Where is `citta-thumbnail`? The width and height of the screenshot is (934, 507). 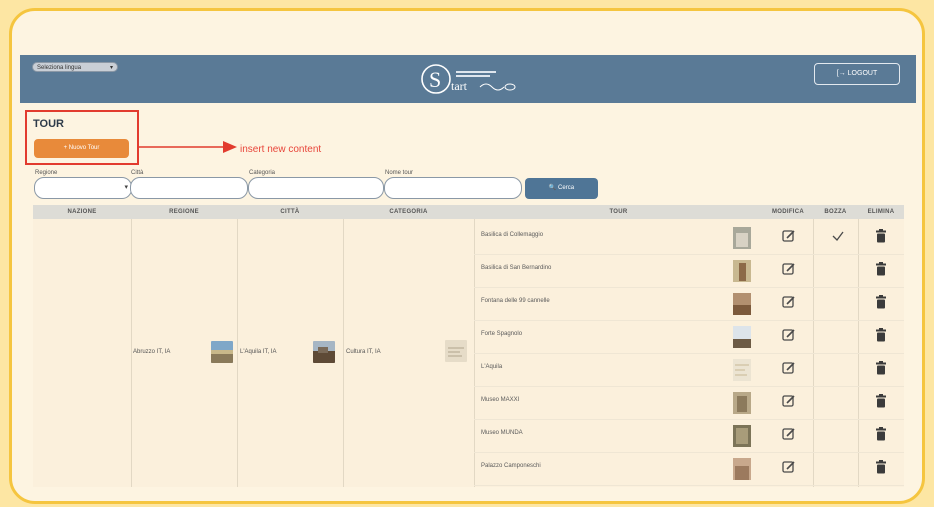
citta-thumbnail is located at coordinates (324, 352).